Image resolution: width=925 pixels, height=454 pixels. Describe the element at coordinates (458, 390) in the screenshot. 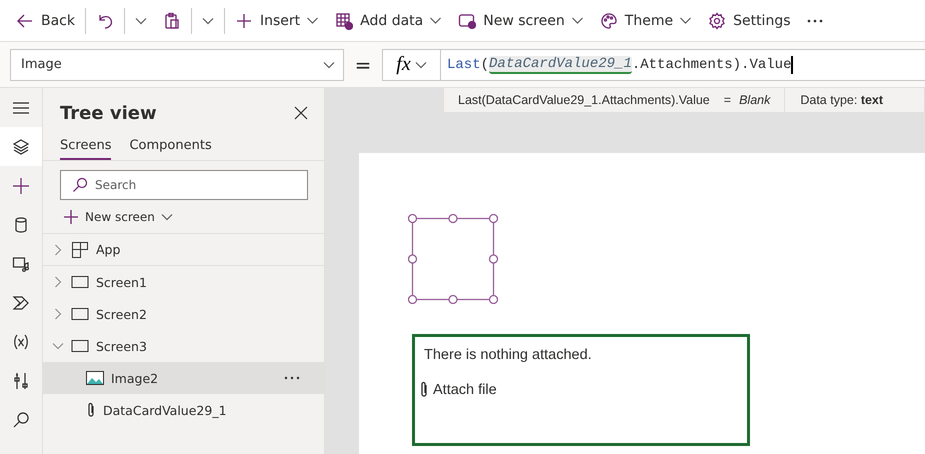

I see `attach-file-button: Attach file` at that location.